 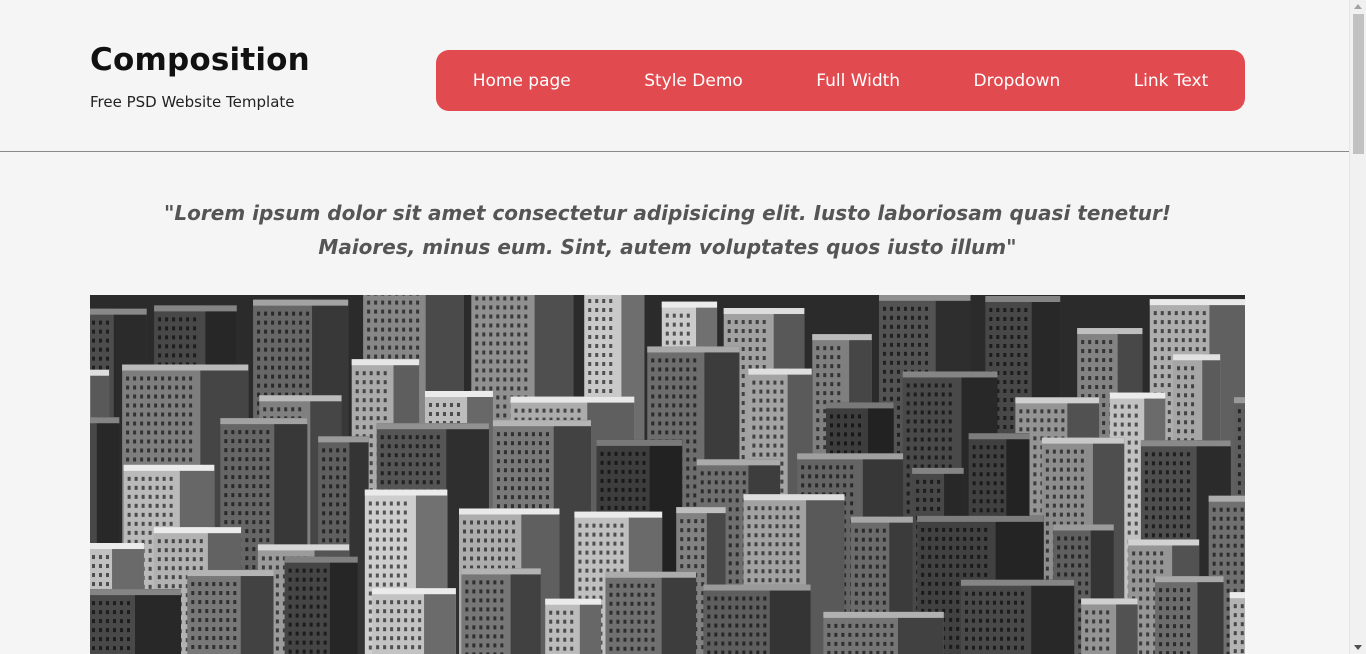 What do you see at coordinates (200, 60) in the screenshot?
I see `site-title: Composition` at bounding box center [200, 60].